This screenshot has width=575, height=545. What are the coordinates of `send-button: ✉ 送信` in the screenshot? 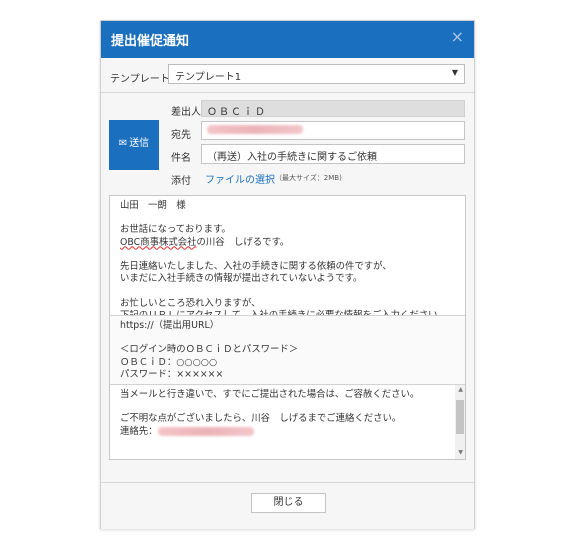 It's located at (134, 145).